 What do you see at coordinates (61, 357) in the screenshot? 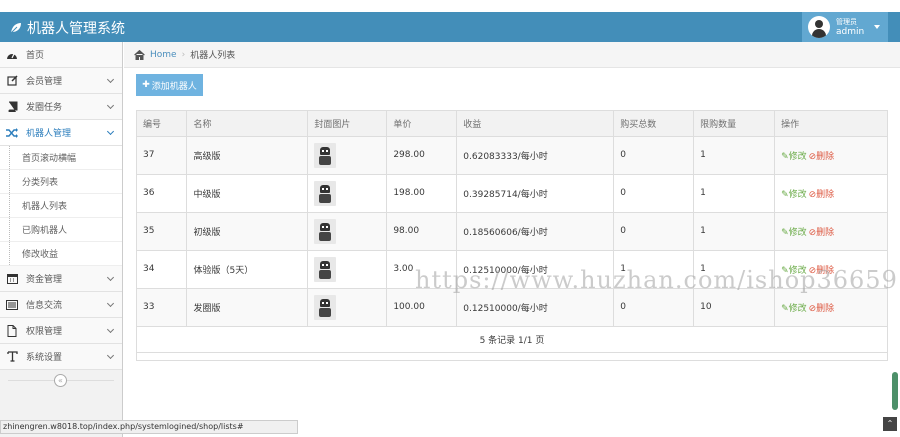
I see `sidebar-item-settings: 系统设置` at bounding box center [61, 357].